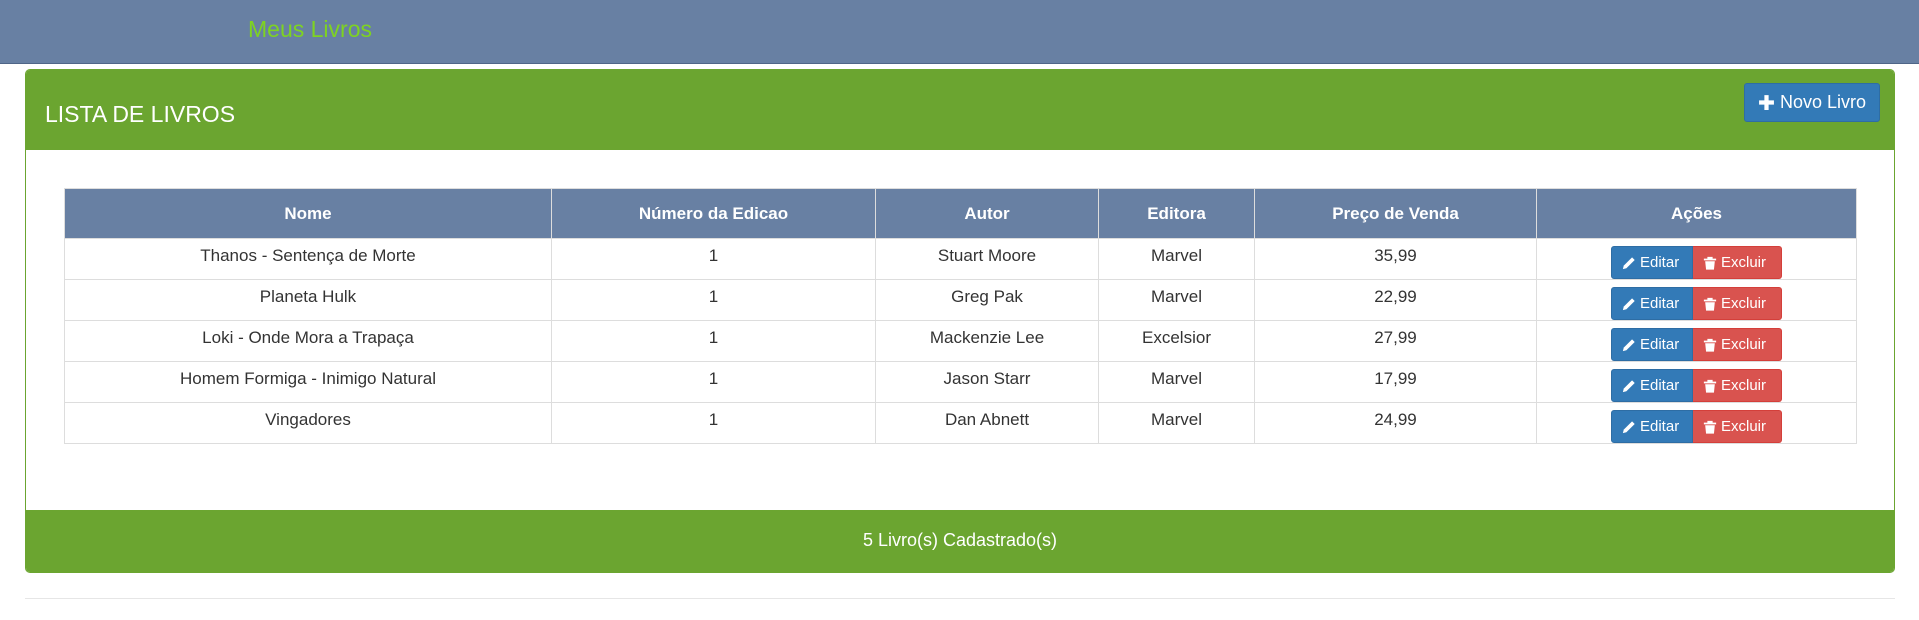 Image resolution: width=1919 pixels, height=620 pixels. Describe the element at coordinates (1395, 300) in the screenshot. I see `cell-preco: 22,99` at that location.